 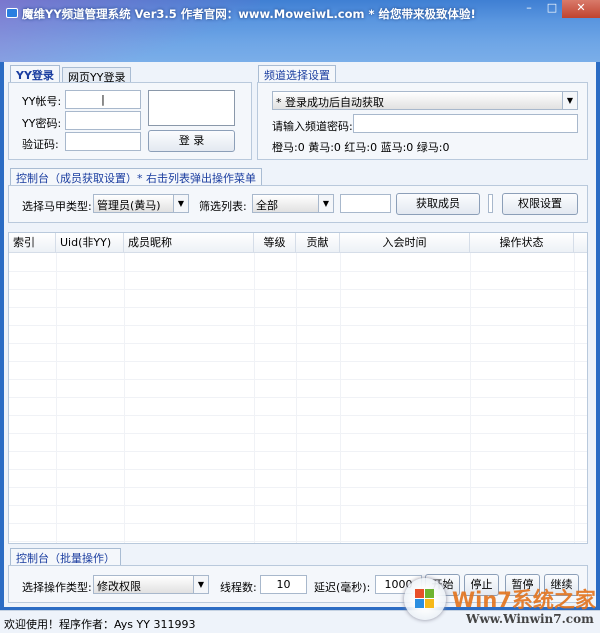 I want to click on column-header-join-time: 入会时间, so click(x=405, y=243).